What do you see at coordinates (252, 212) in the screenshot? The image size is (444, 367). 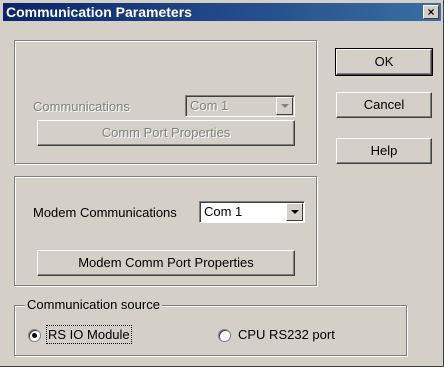 I see `modem-com-port-select: Com 1` at bounding box center [252, 212].